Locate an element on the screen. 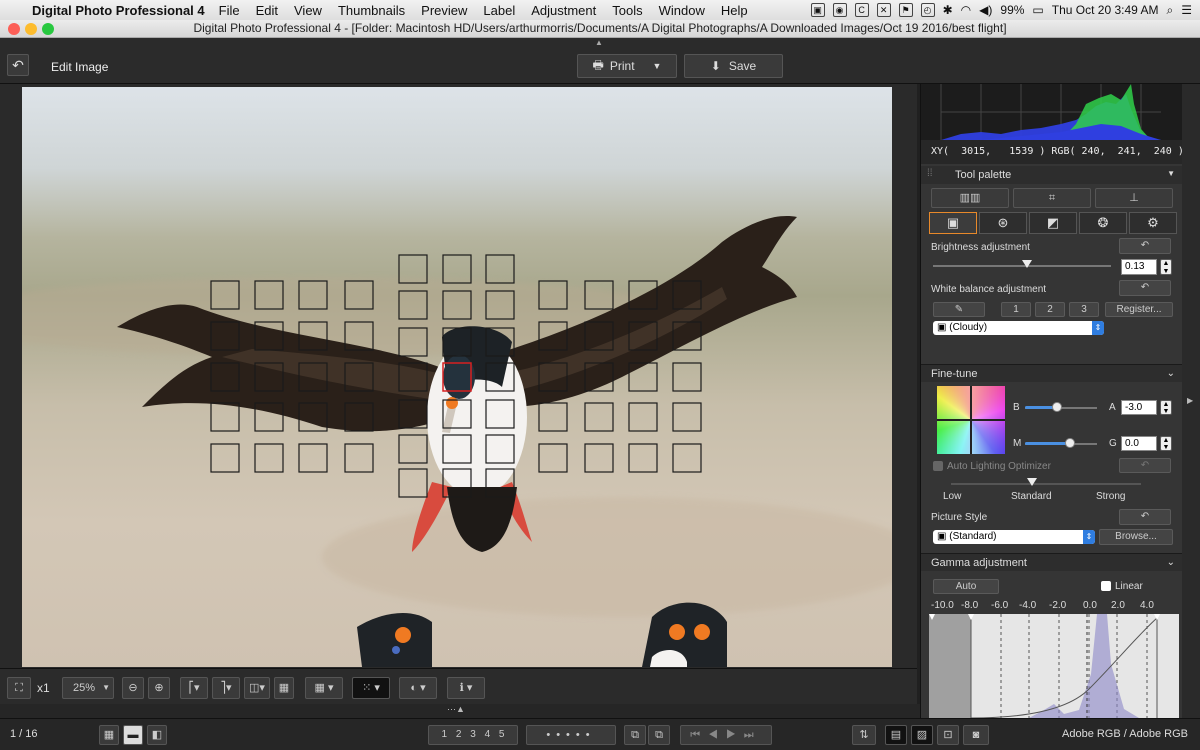  alo-track is located at coordinates (1046, 484).